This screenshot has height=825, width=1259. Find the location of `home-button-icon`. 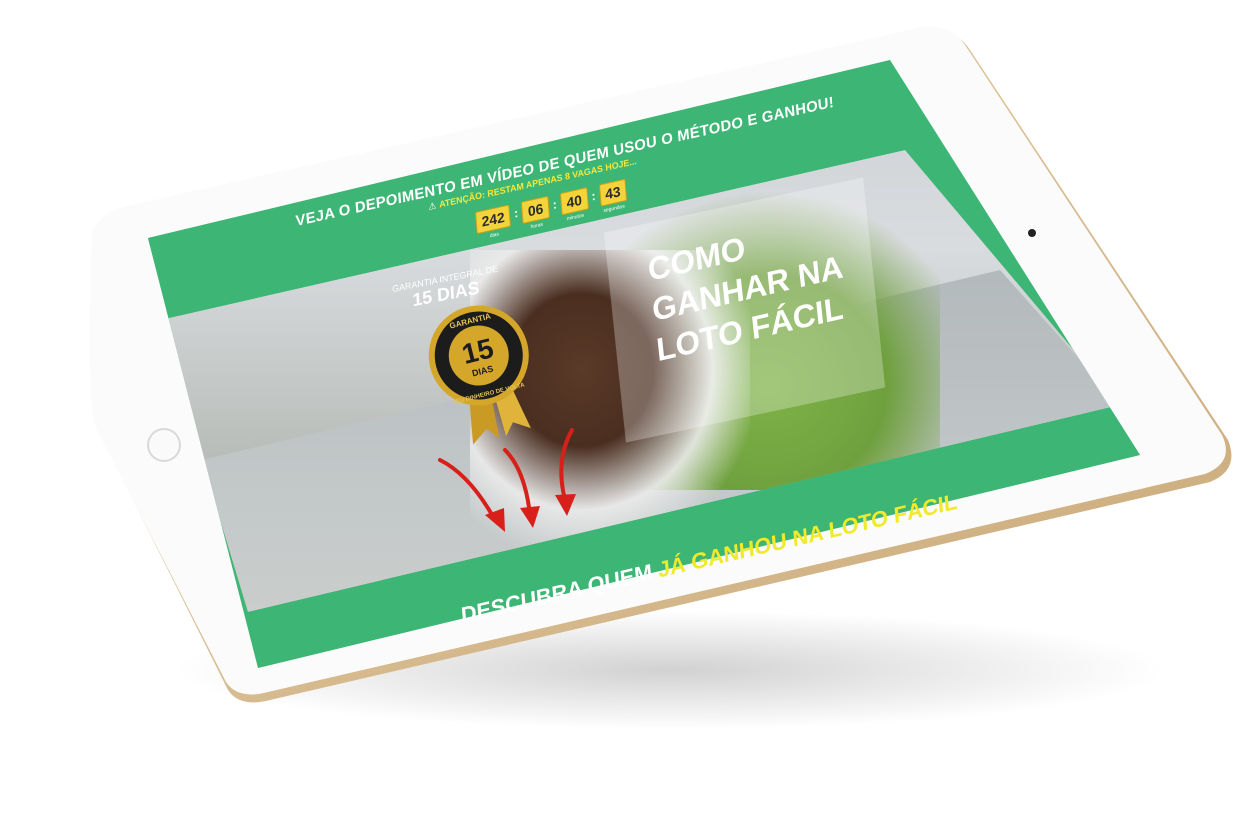

home-button-icon is located at coordinates (164, 445).